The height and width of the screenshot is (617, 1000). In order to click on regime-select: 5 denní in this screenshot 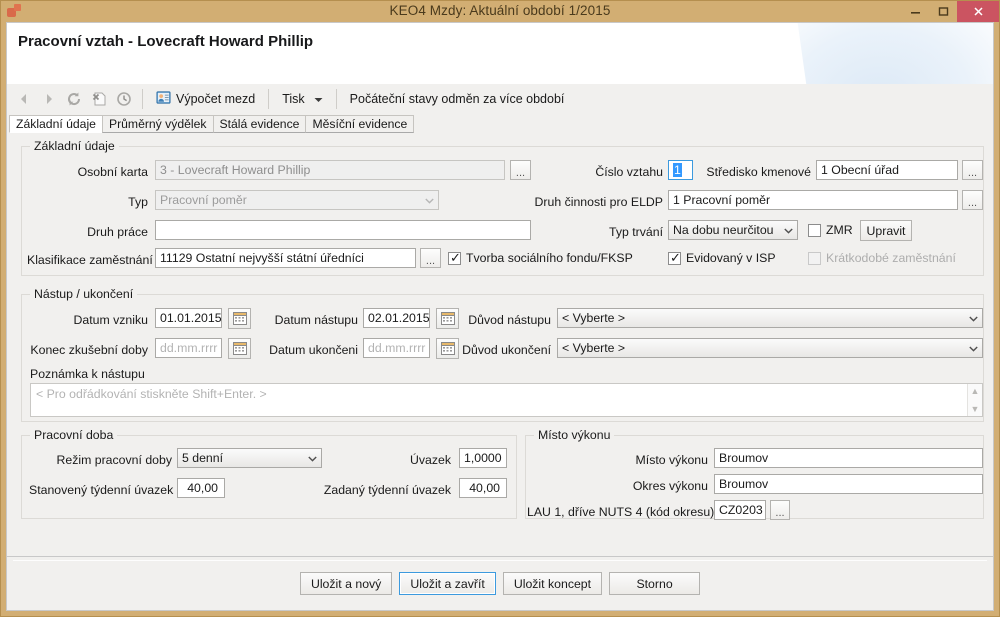, I will do `click(249, 458)`.